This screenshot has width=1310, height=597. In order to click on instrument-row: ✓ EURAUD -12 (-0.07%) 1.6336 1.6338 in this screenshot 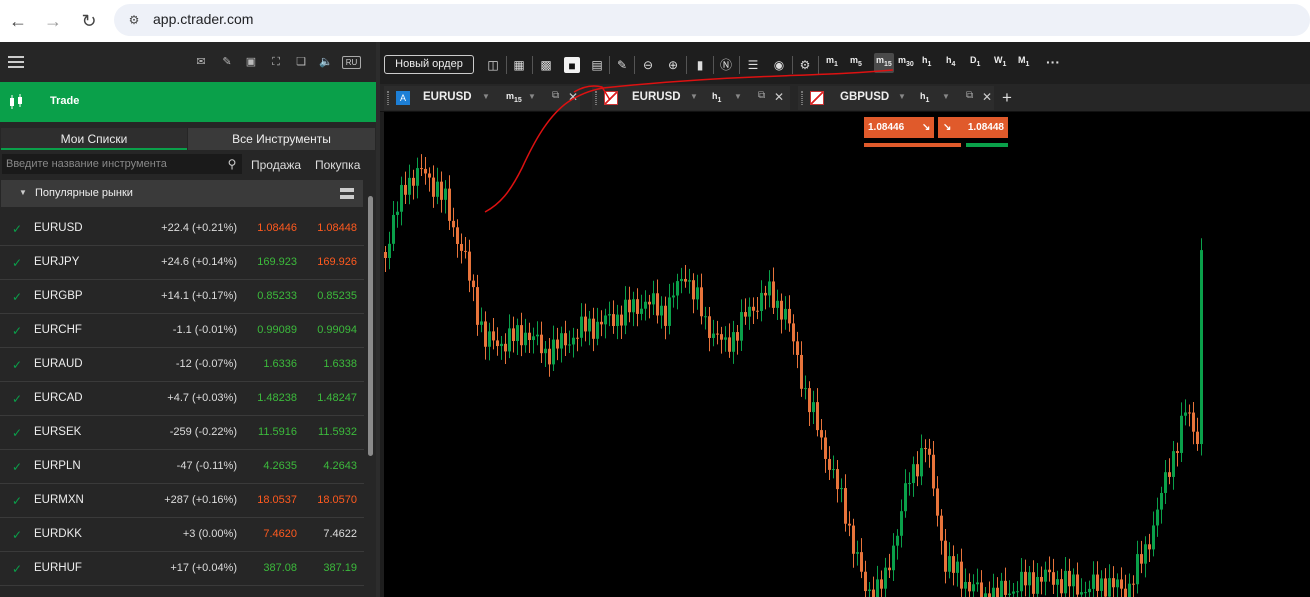, I will do `click(182, 365)`.